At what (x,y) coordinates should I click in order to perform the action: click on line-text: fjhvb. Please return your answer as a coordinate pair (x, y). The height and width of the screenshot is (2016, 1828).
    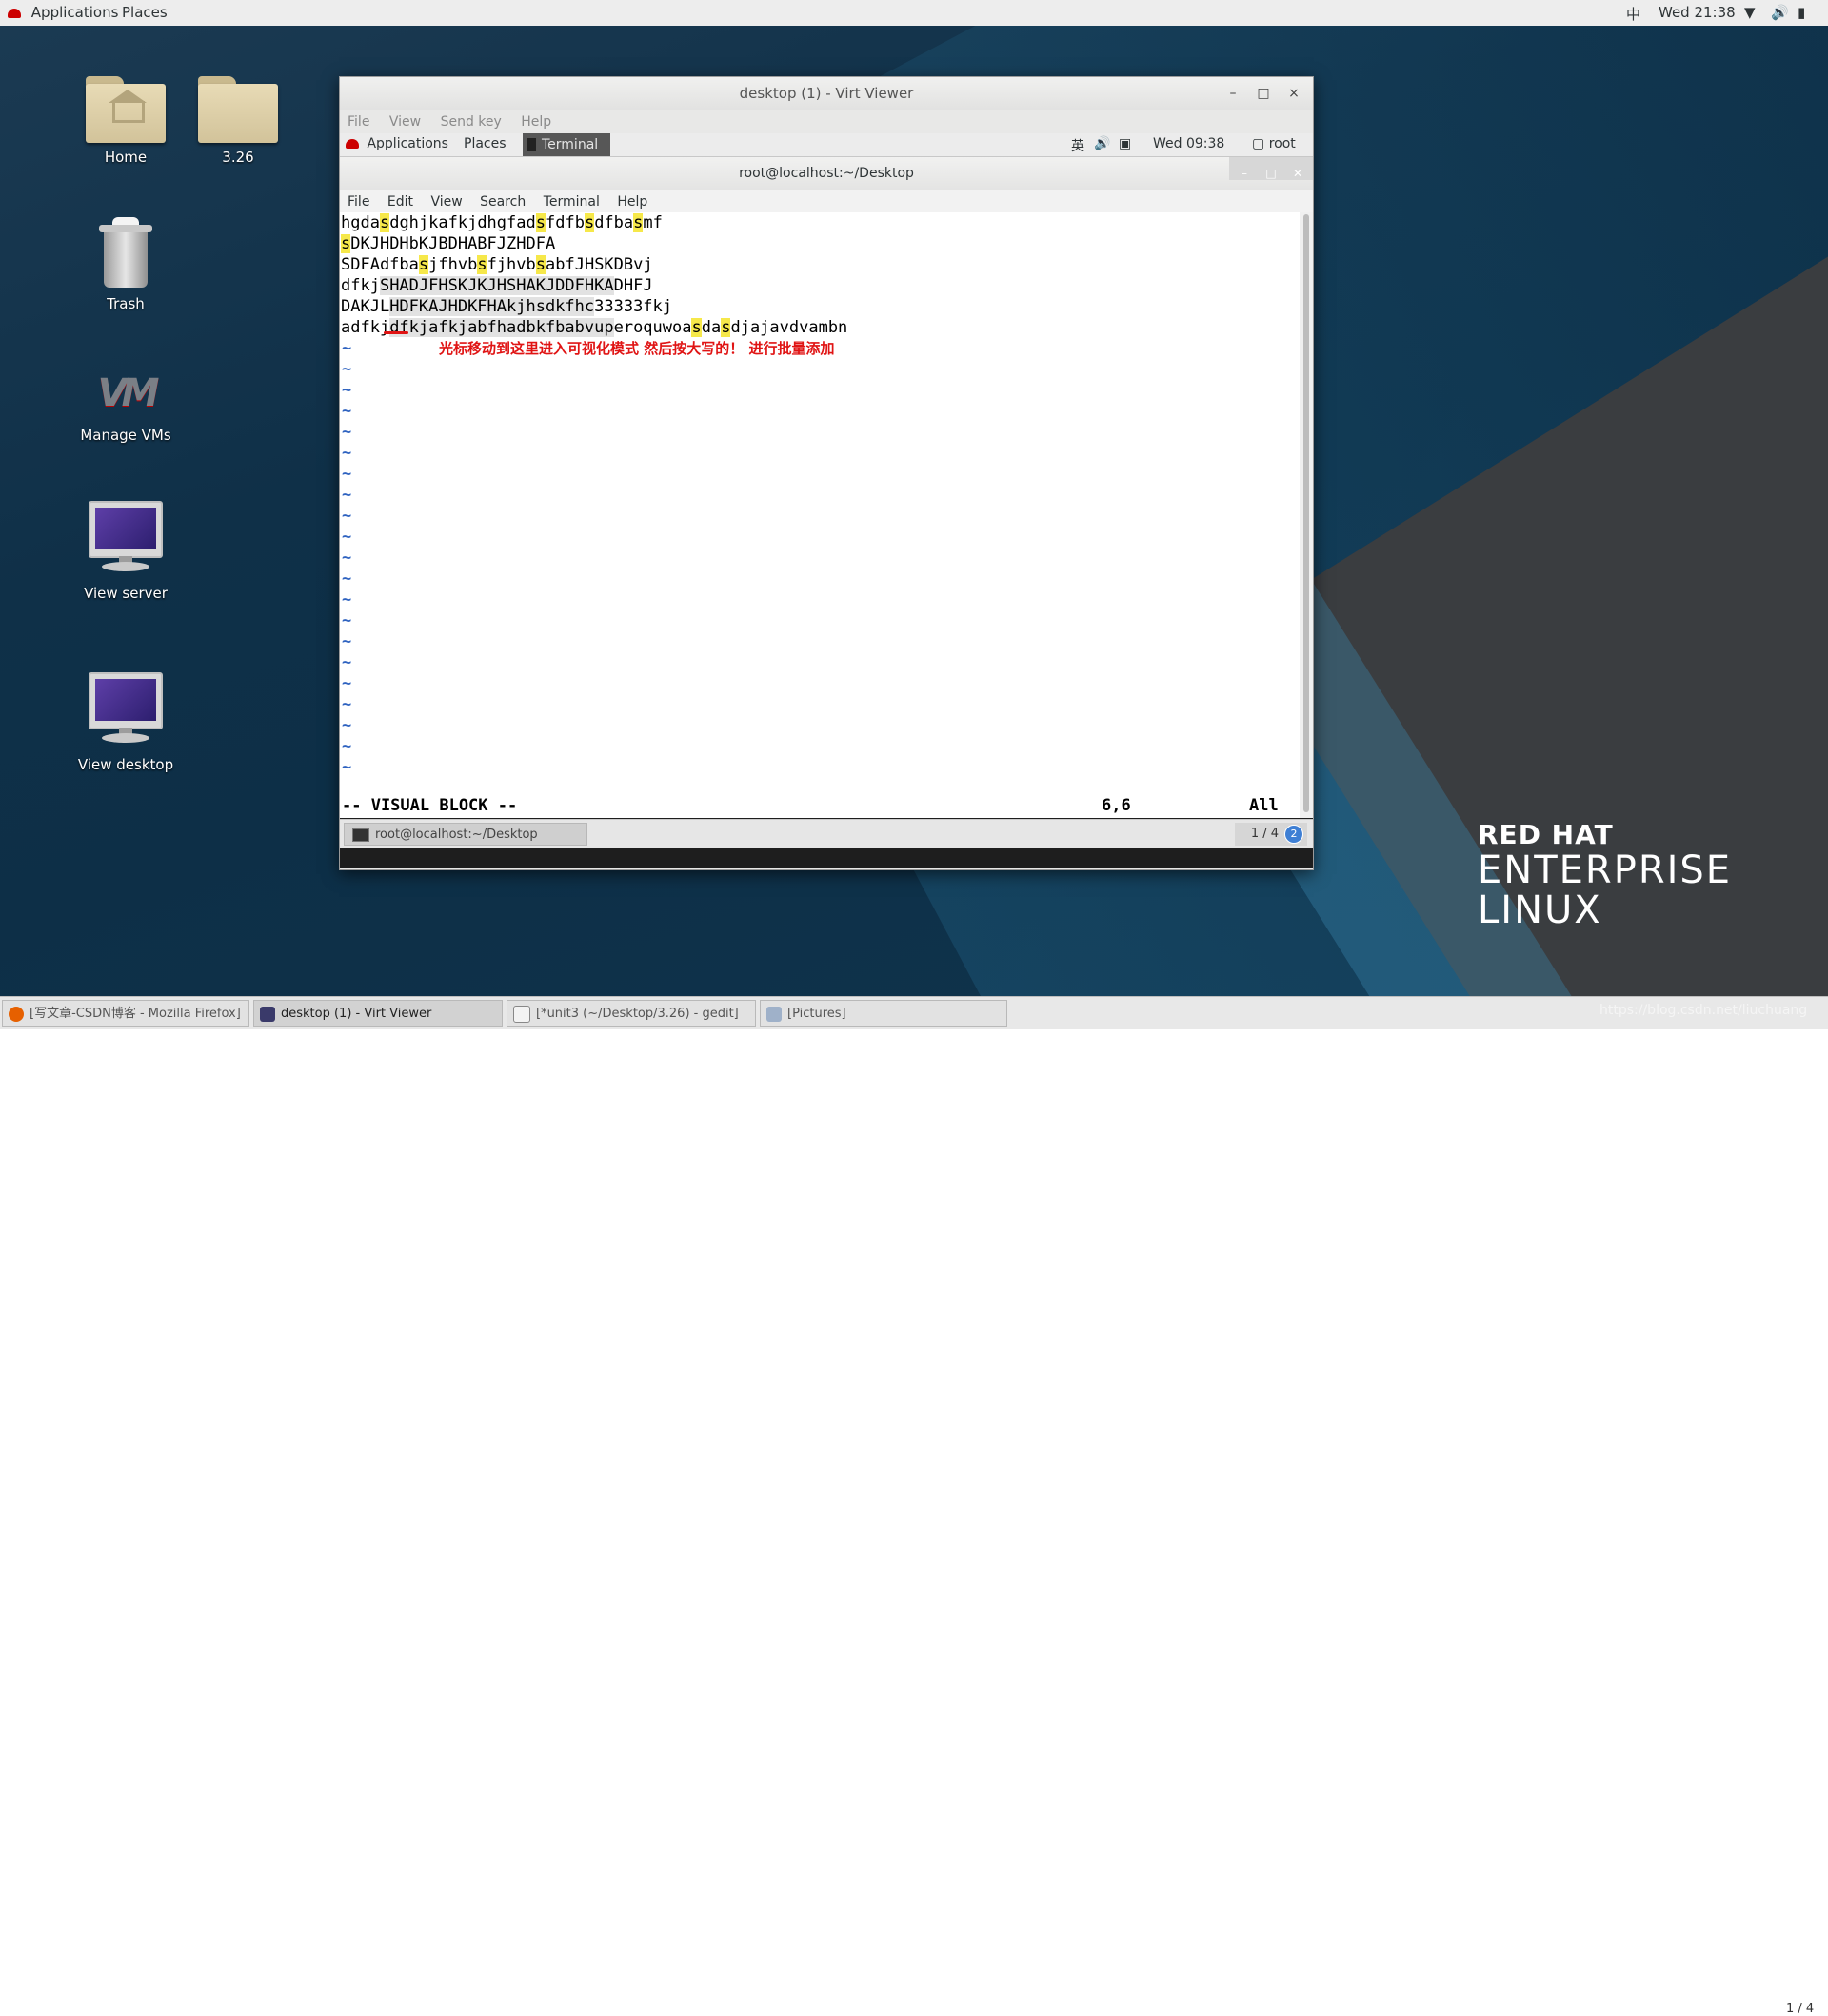
    Looking at the image, I should click on (511, 264).